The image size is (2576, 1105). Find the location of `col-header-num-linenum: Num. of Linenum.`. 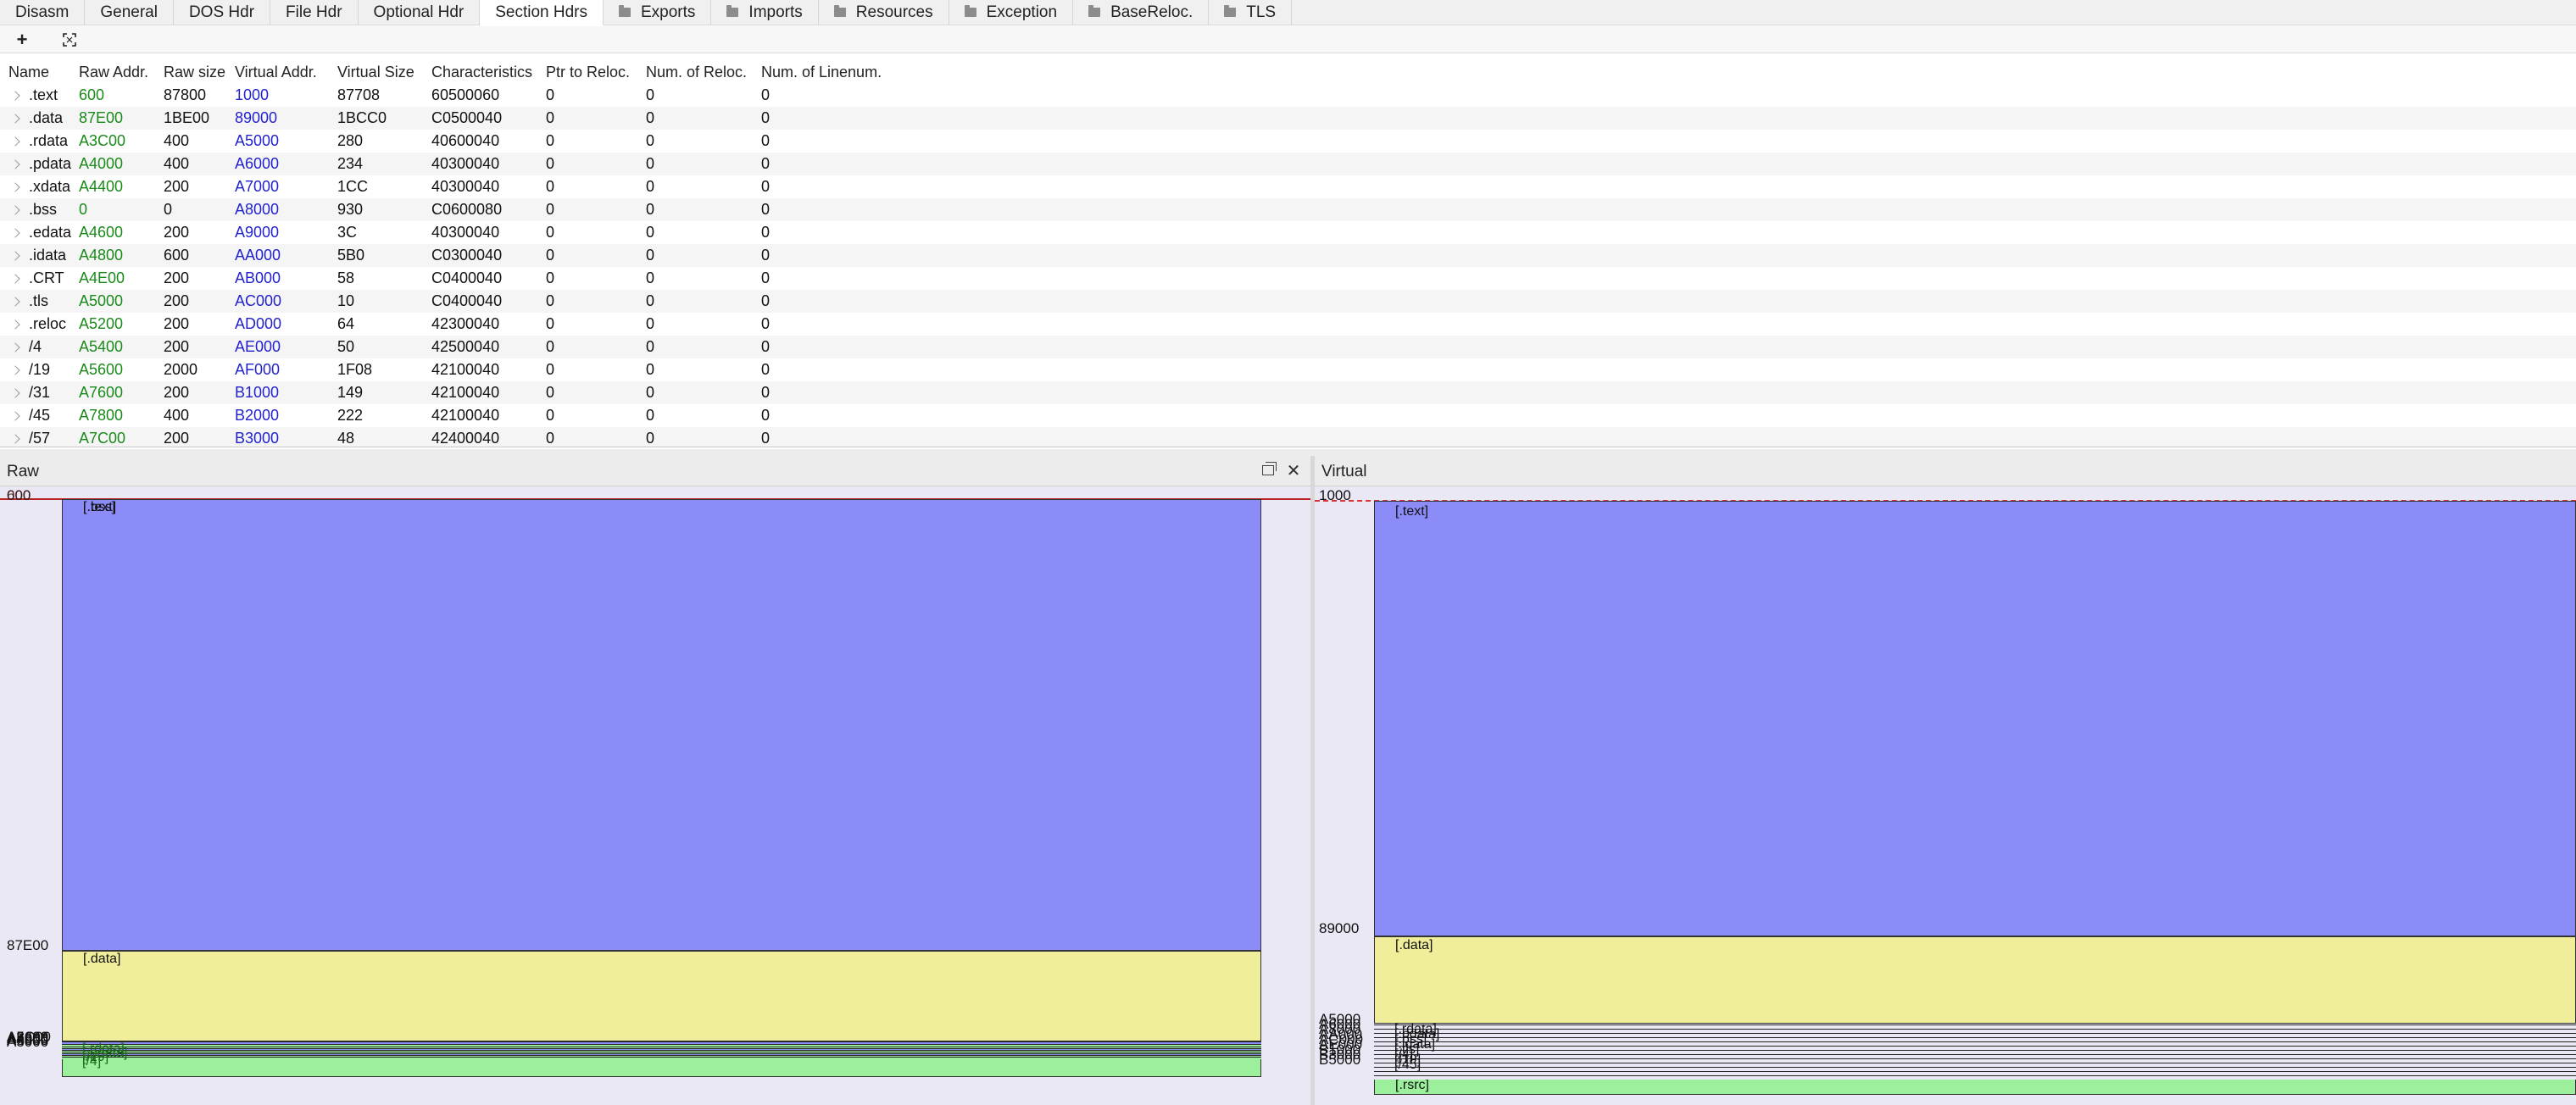

col-header-num-linenum: Num. of Linenum. is located at coordinates (821, 73).